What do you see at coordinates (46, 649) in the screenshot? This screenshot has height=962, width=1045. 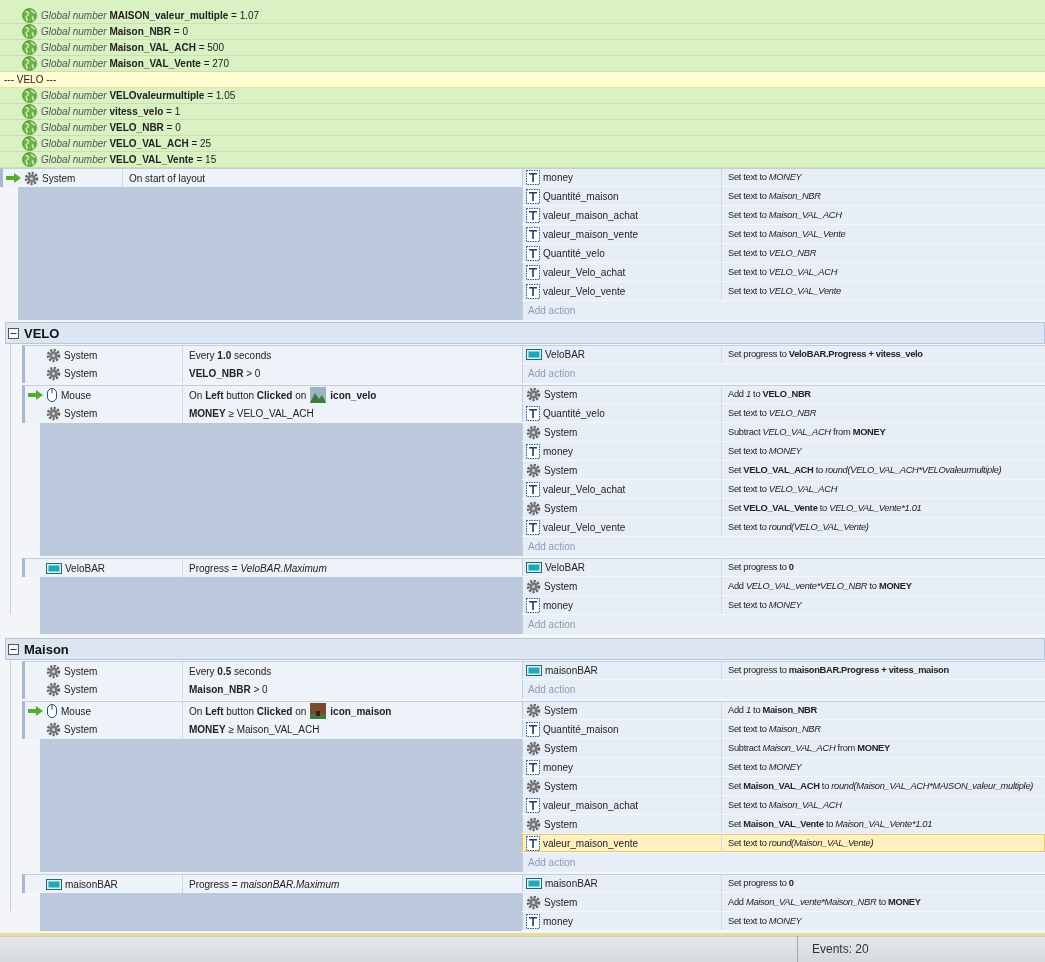 I see `group-title: Maison` at bounding box center [46, 649].